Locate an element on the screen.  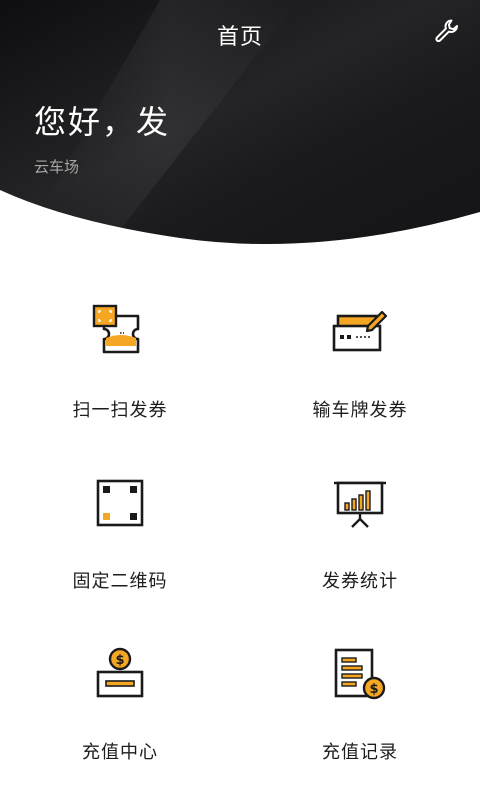
menu-label: 输车牌发券 is located at coordinates (360, 410).